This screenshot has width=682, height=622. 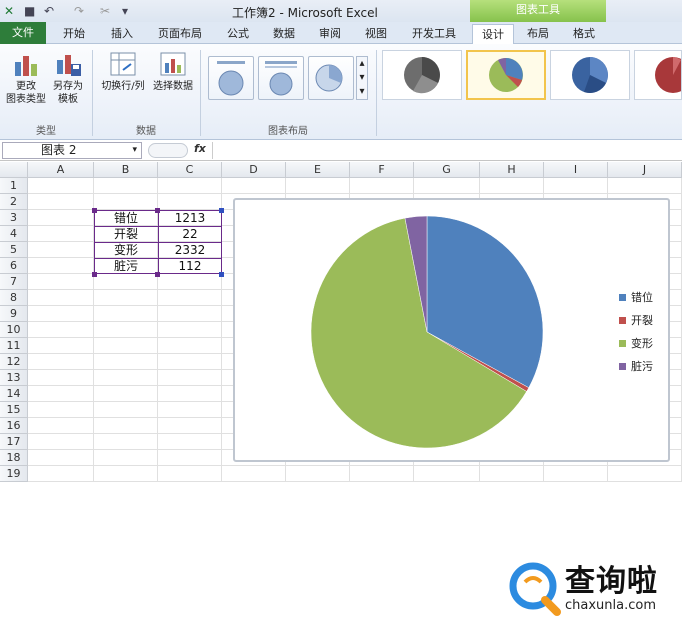 What do you see at coordinates (125, 11) in the screenshot?
I see `customize-quick-access-icon: ▾` at bounding box center [125, 11].